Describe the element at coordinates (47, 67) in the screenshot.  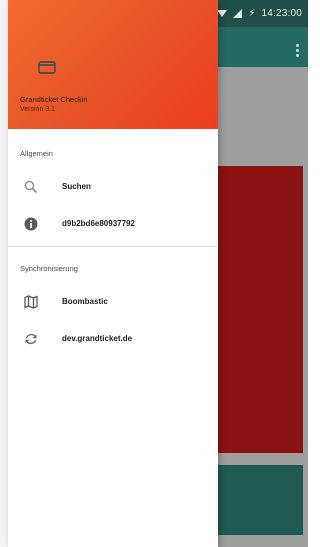
I see `ticket-icon` at that location.